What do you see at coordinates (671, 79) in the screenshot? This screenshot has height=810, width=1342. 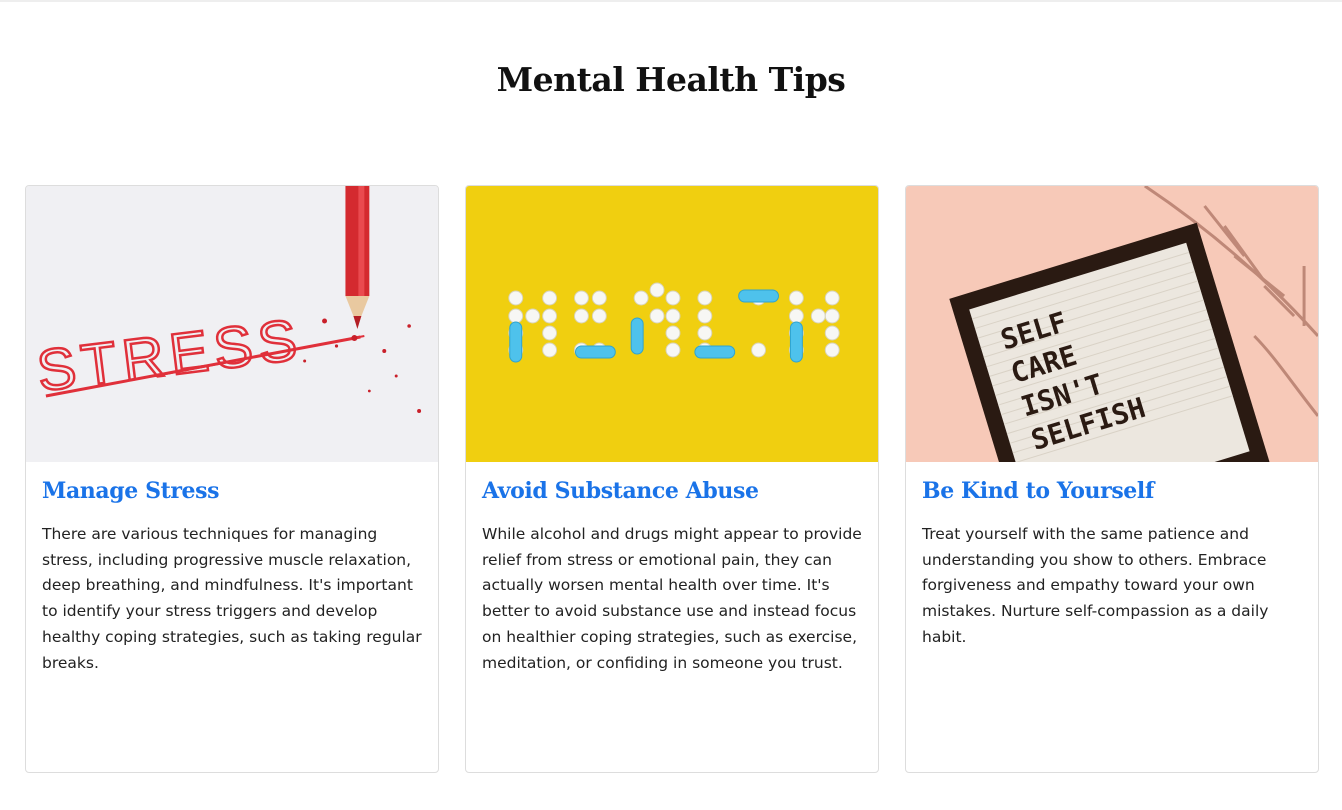 I see `page-title: Mental Health Tips` at bounding box center [671, 79].